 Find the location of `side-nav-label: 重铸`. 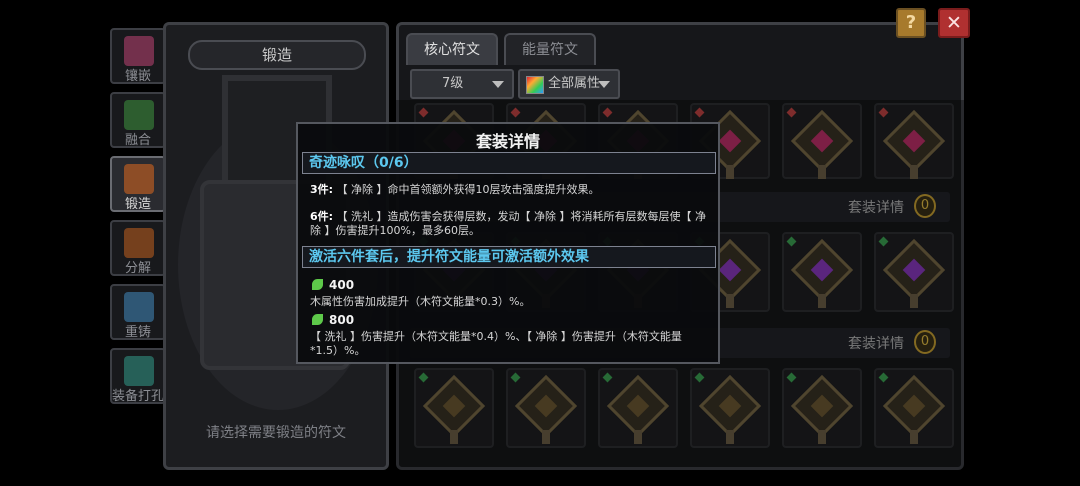

side-nav-label: 重铸 is located at coordinates (137, 332).